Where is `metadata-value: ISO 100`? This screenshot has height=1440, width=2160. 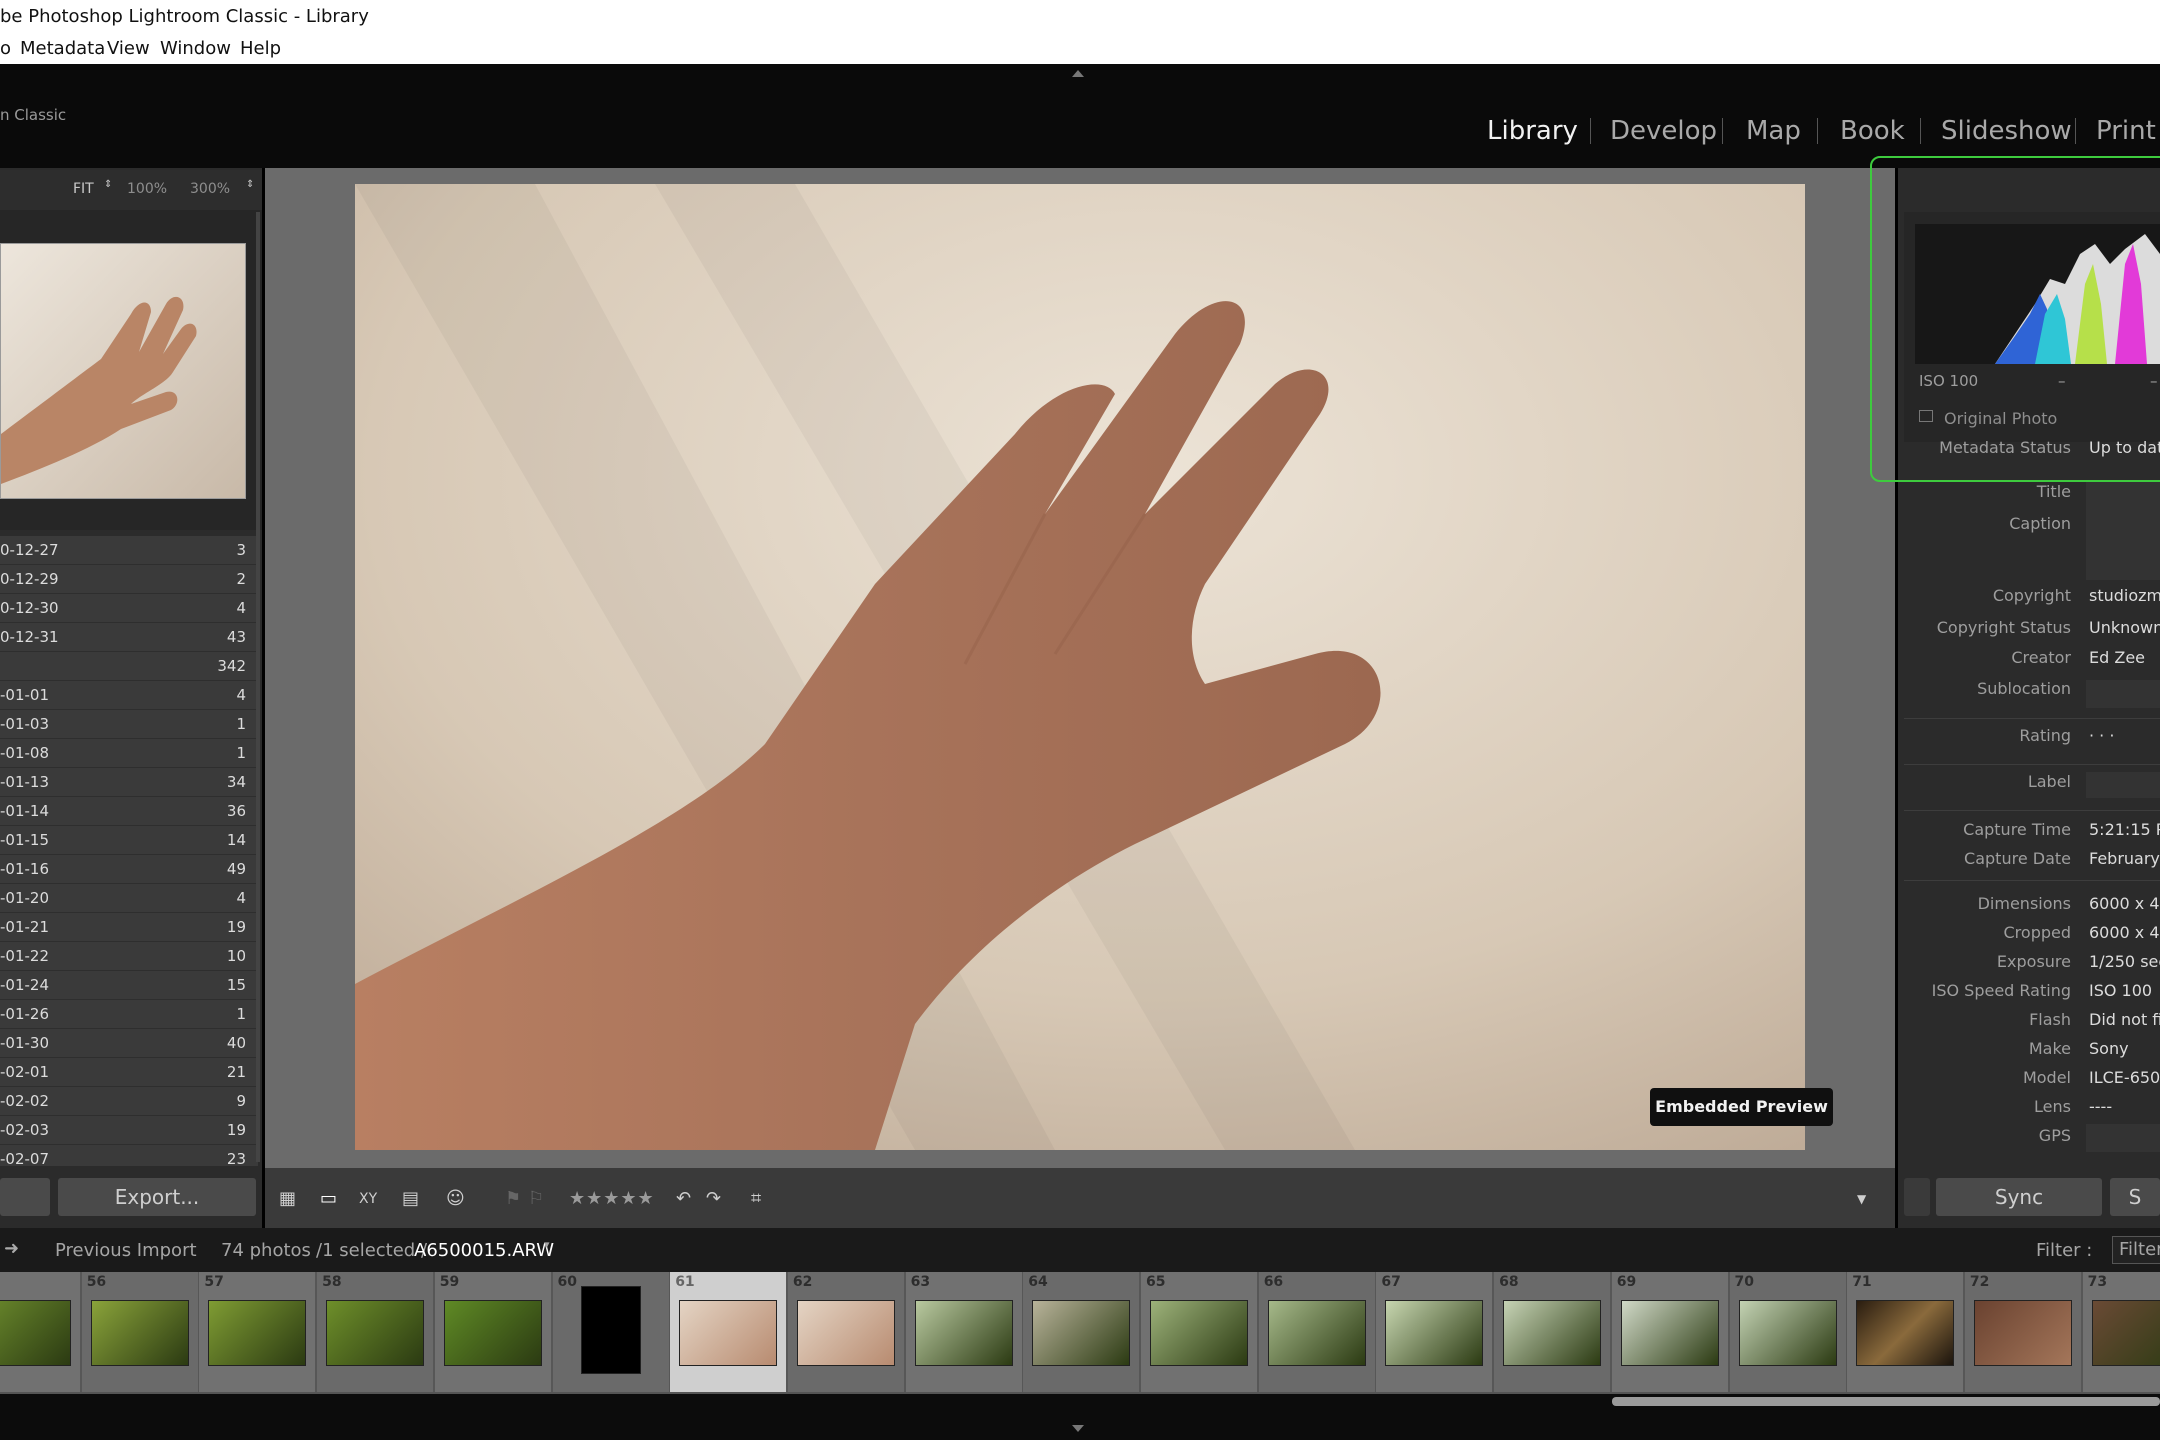
metadata-value: ISO 100 is located at coordinates (2120, 990).